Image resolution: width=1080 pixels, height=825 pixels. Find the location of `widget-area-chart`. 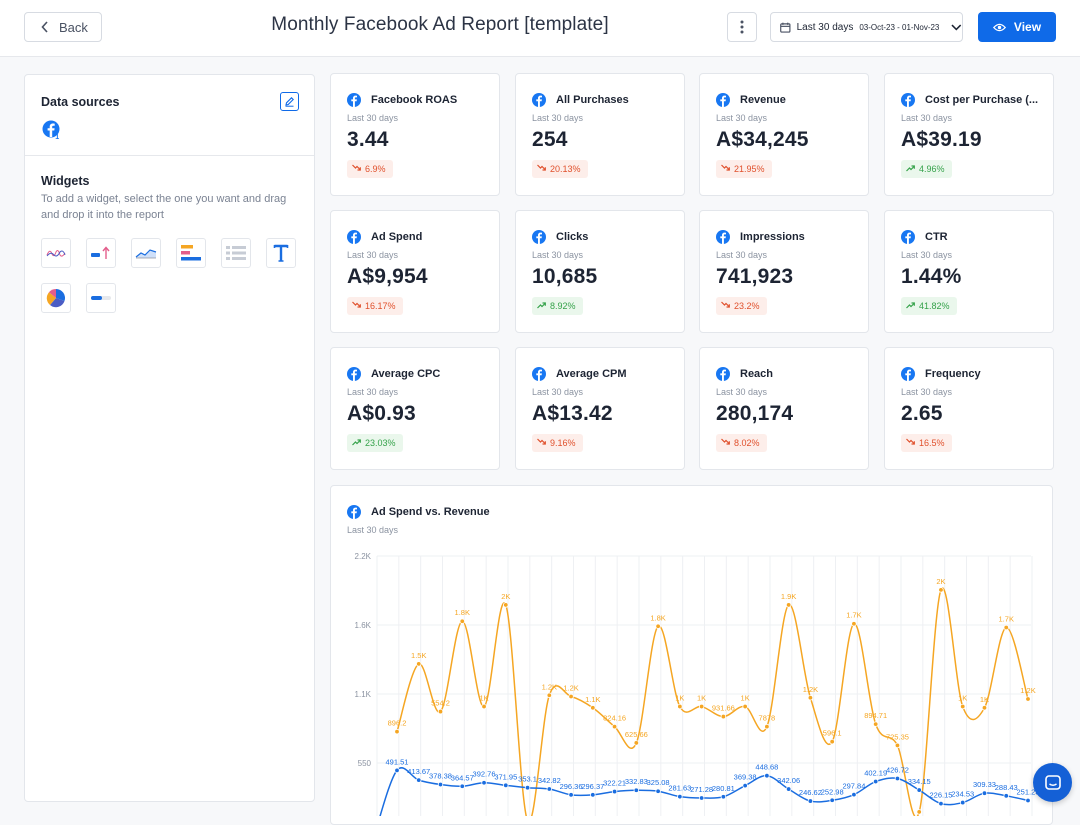

widget-area-chart is located at coordinates (146, 253).